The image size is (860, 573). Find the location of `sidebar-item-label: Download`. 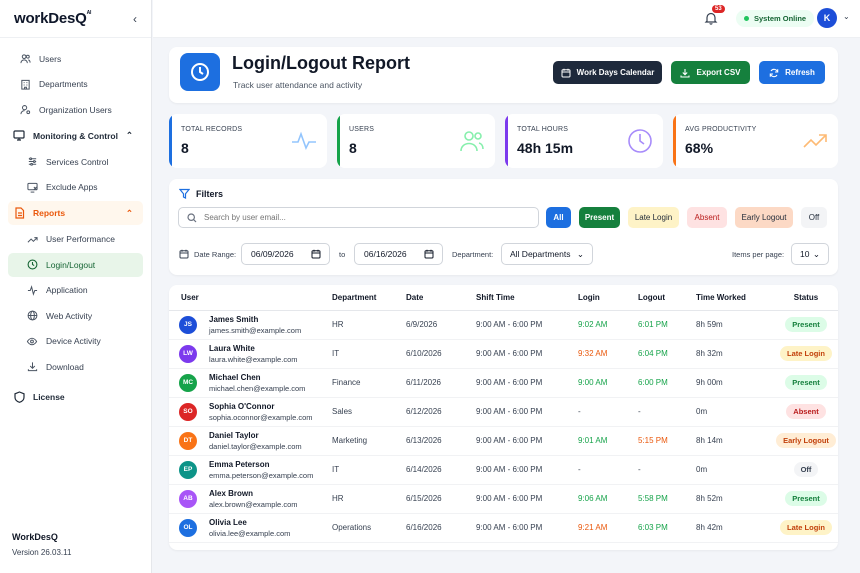

sidebar-item-label: Download is located at coordinates (65, 366).